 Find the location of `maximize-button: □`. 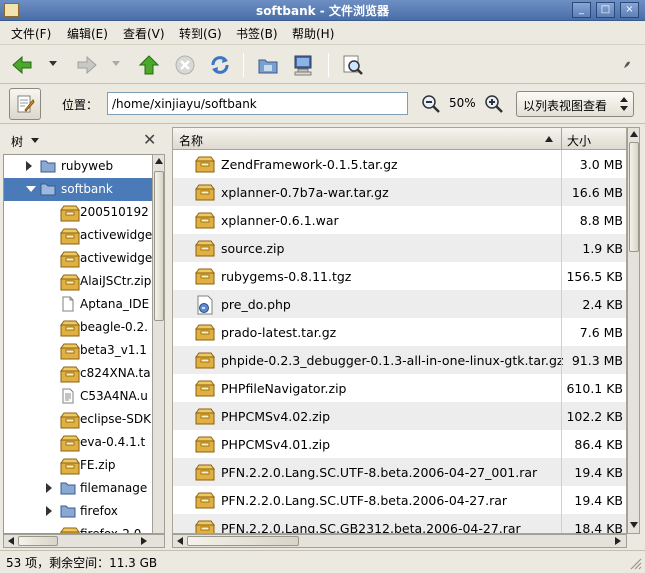

maximize-button: □ is located at coordinates (605, 10).